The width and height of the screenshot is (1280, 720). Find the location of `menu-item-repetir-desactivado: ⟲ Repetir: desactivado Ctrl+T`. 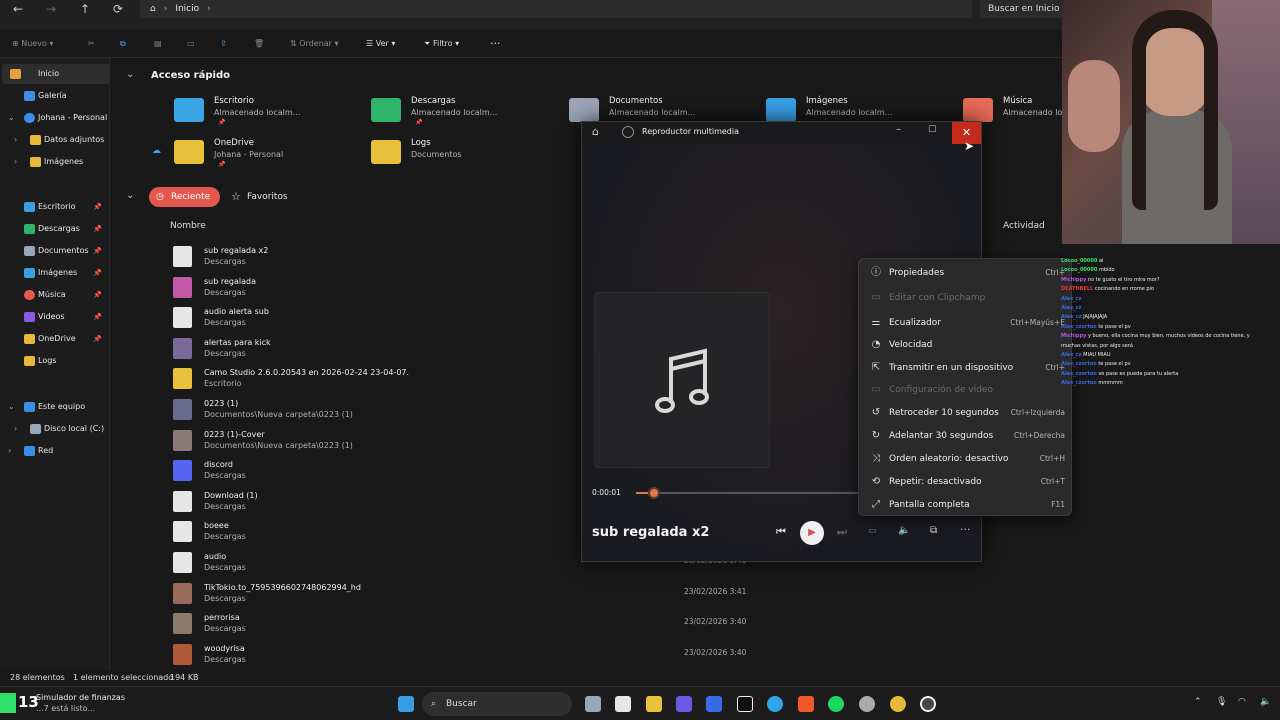

menu-item-repetir-desactivado: ⟲ Repetir: desactivado Ctrl+T is located at coordinates (966, 482).